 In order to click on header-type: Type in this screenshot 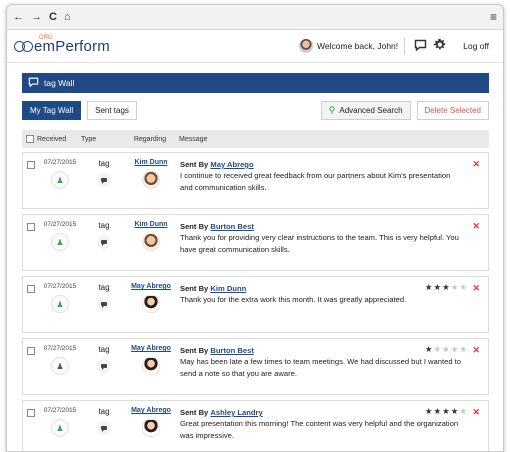, I will do `click(103, 139)`.